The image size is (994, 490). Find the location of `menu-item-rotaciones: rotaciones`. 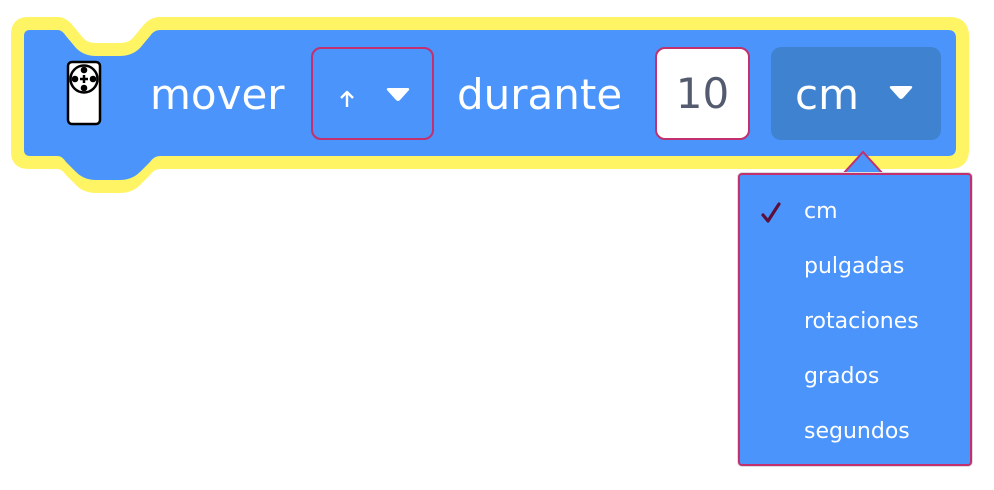

menu-item-rotaciones: rotaciones is located at coordinates (855, 323).